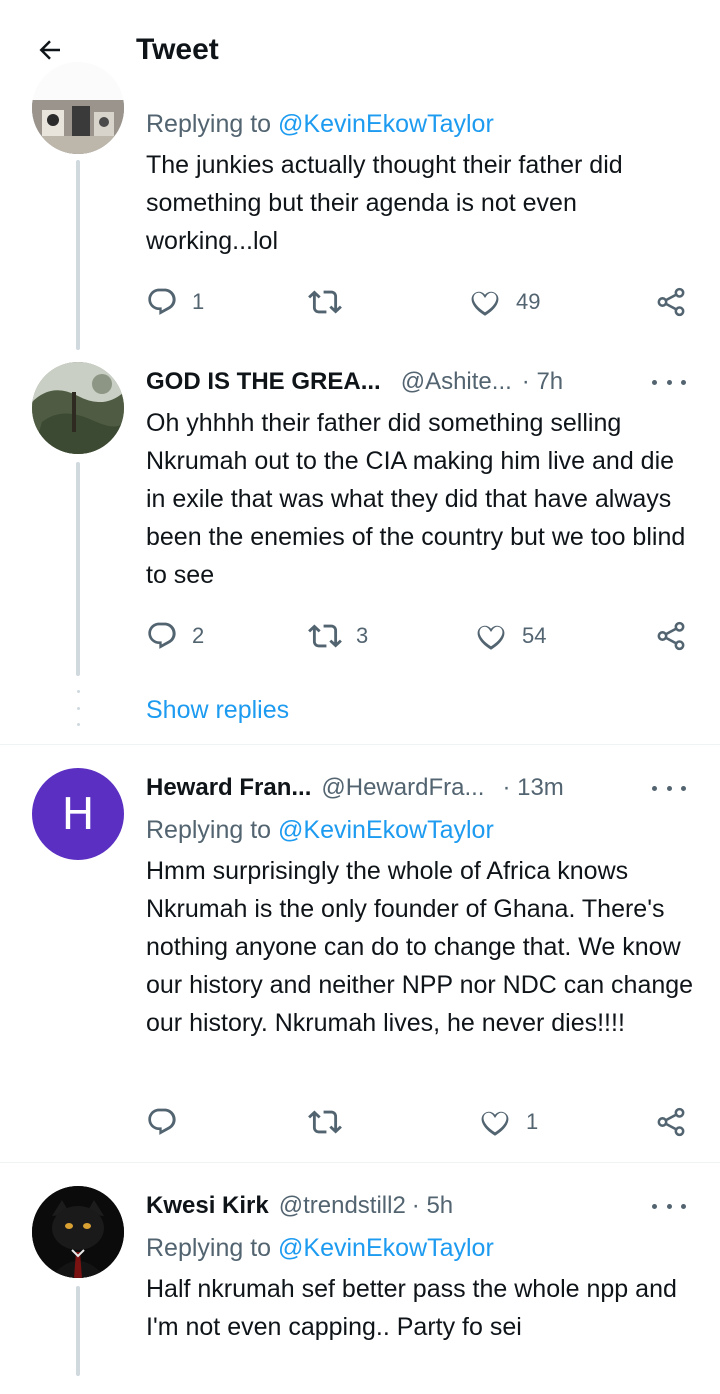  Describe the element at coordinates (177, 49) in the screenshot. I see `page-title: Tweet` at that location.